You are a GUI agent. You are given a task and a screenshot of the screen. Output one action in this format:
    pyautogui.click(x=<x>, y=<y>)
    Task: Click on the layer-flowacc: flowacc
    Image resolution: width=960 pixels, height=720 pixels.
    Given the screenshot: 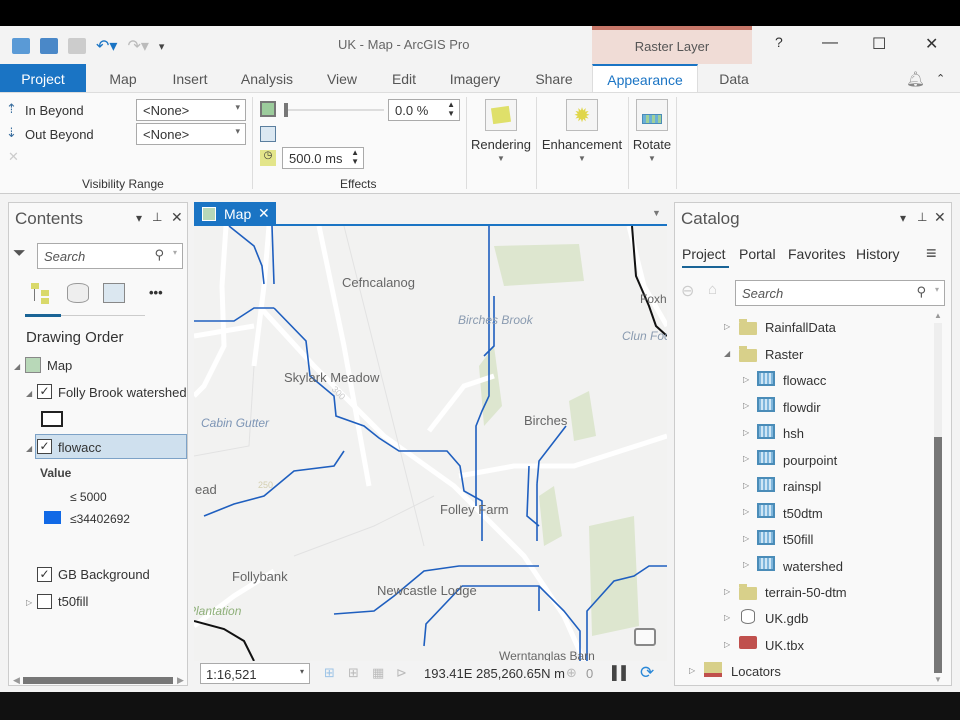 What is the action you would take?
    pyautogui.click(x=79, y=447)
    